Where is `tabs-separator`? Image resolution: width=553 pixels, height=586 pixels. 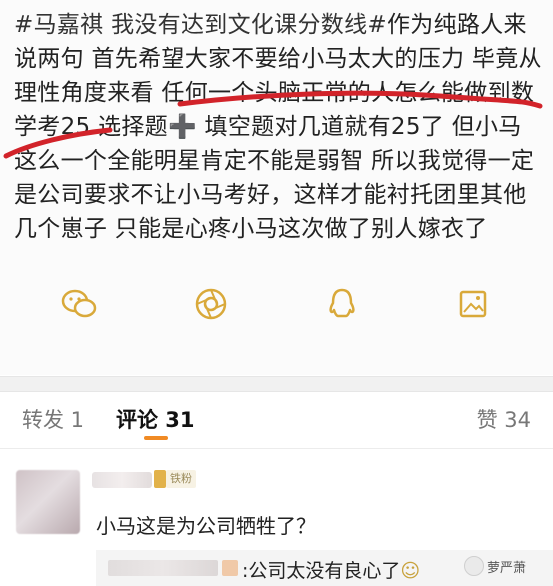 tabs-separator is located at coordinates (276, 448).